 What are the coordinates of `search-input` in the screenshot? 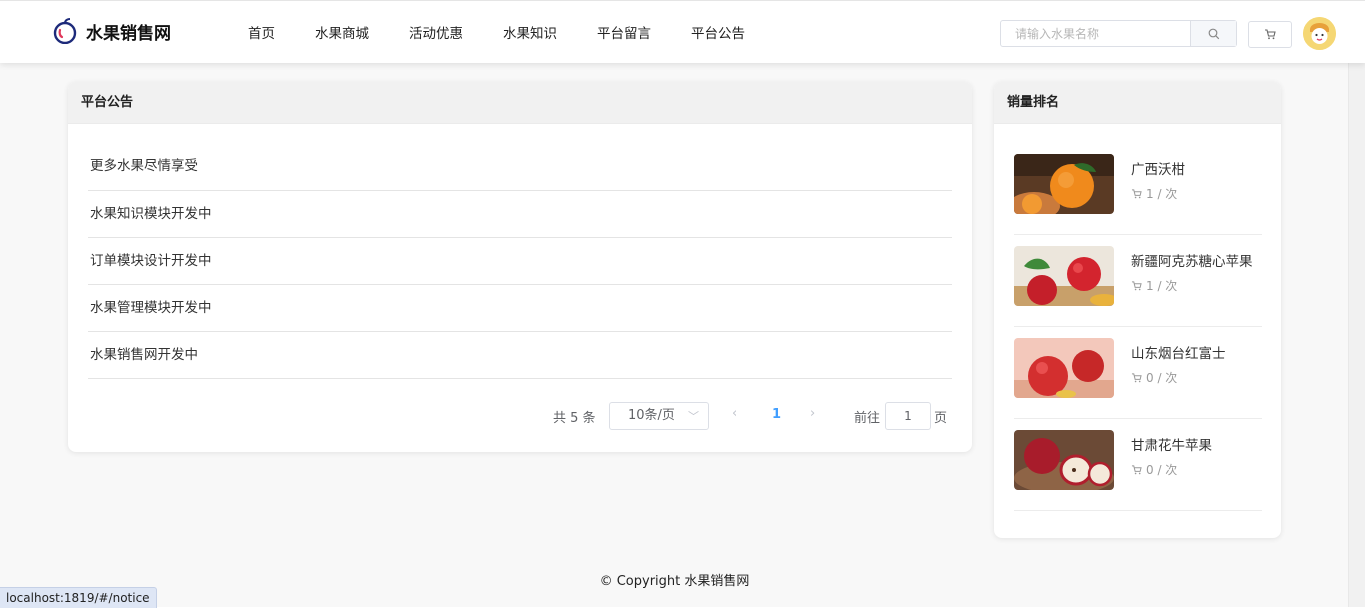 It's located at (1095, 33).